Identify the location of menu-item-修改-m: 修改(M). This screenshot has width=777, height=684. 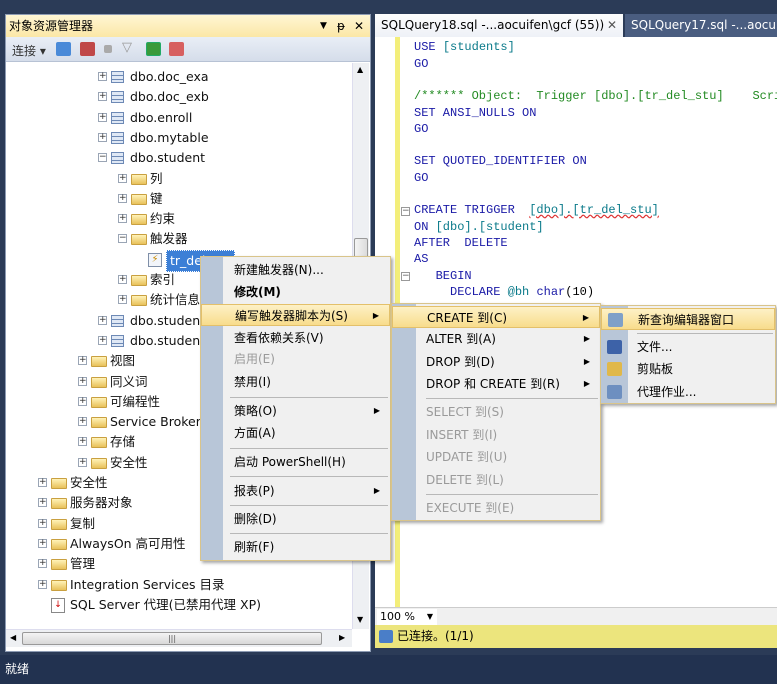
(295, 292).